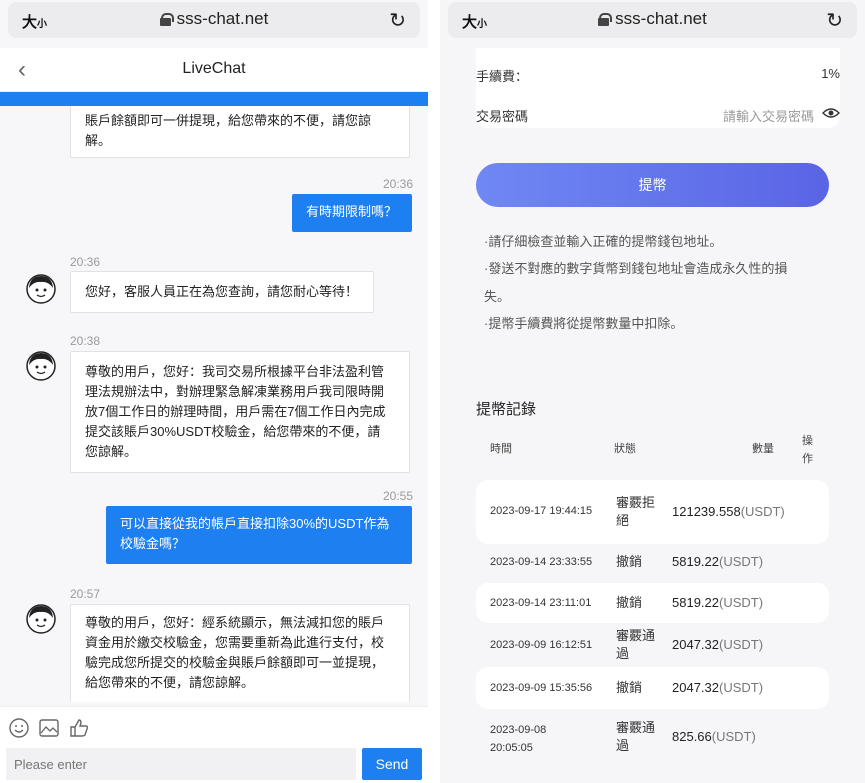 Image resolution: width=865 pixels, height=783 pixels. What do you see at coordinates (170, 682) in the screenshot?
I see `message-line: 給您帶來的不便，請您諒解。` at bounding box center [170, 682].